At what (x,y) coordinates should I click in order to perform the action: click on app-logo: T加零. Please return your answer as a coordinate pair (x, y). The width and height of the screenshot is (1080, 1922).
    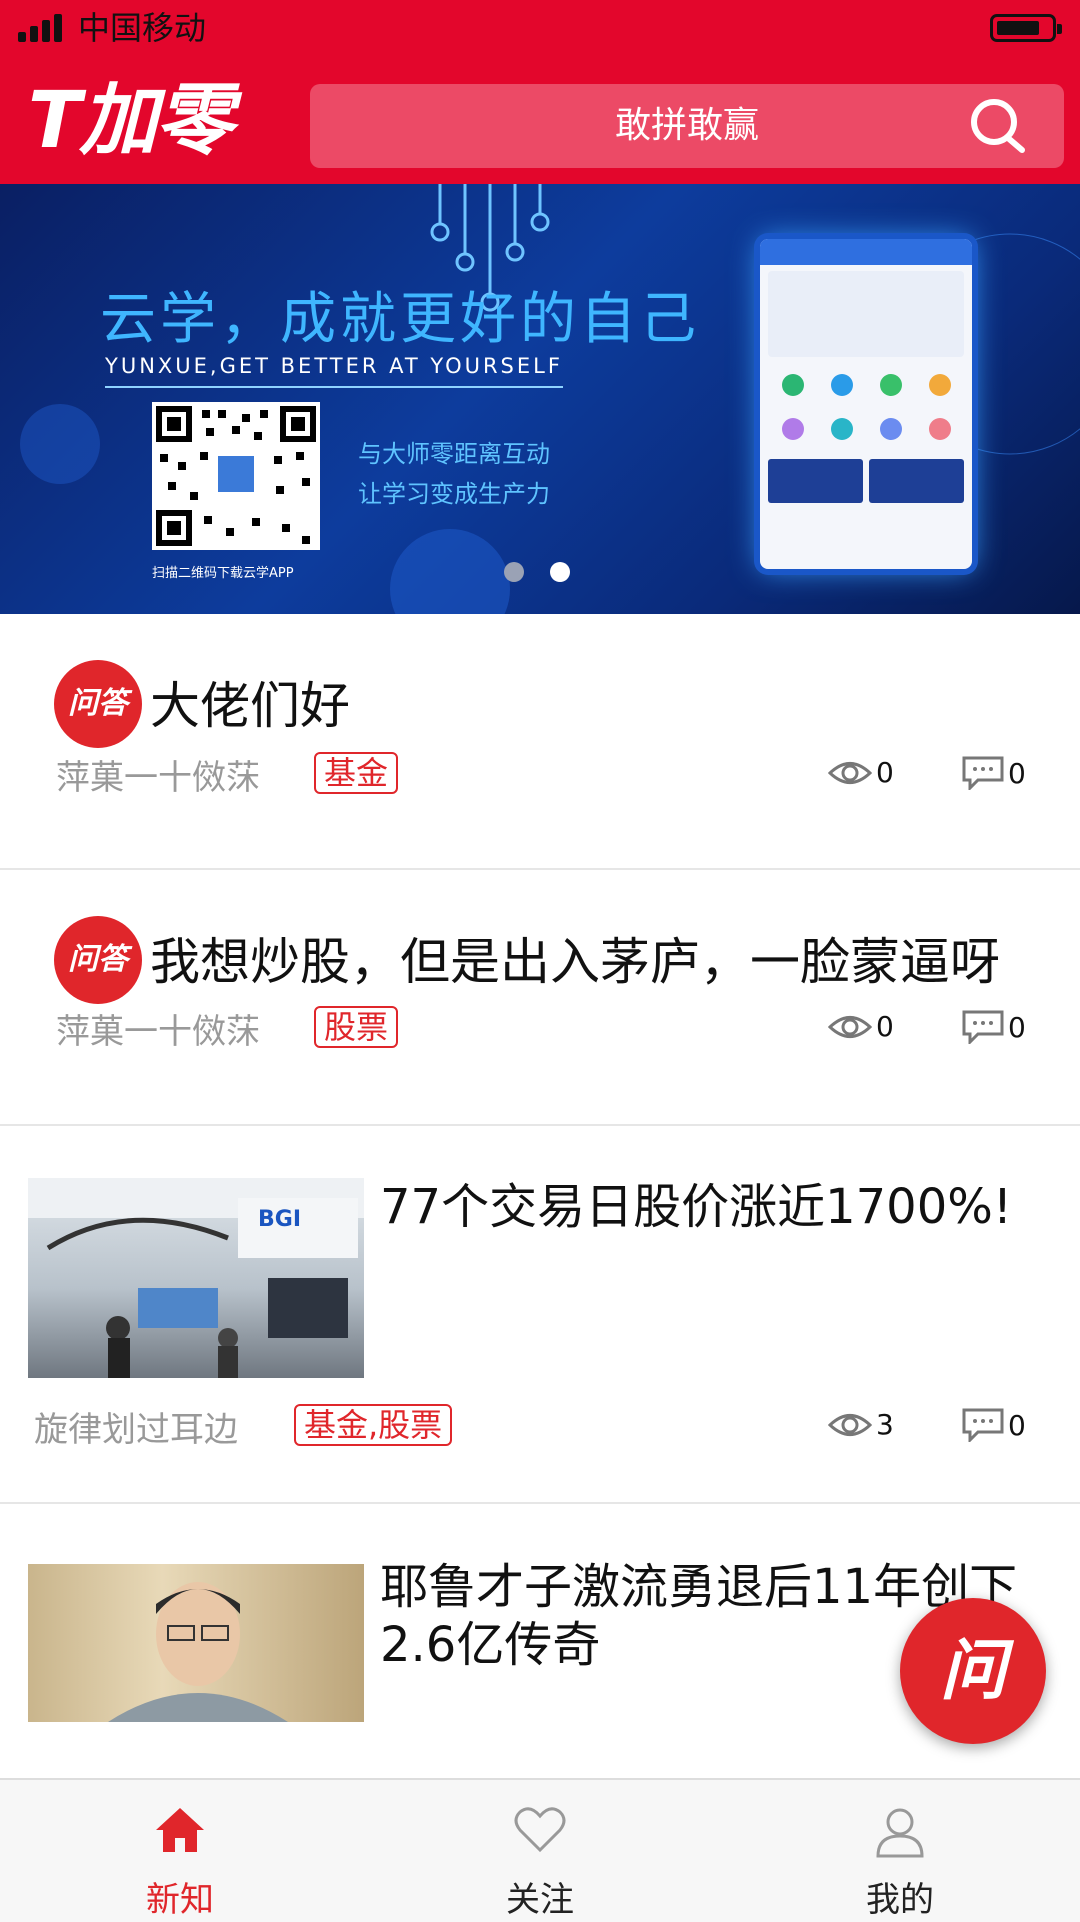
    Looking at the image, I should click on (153, 121).